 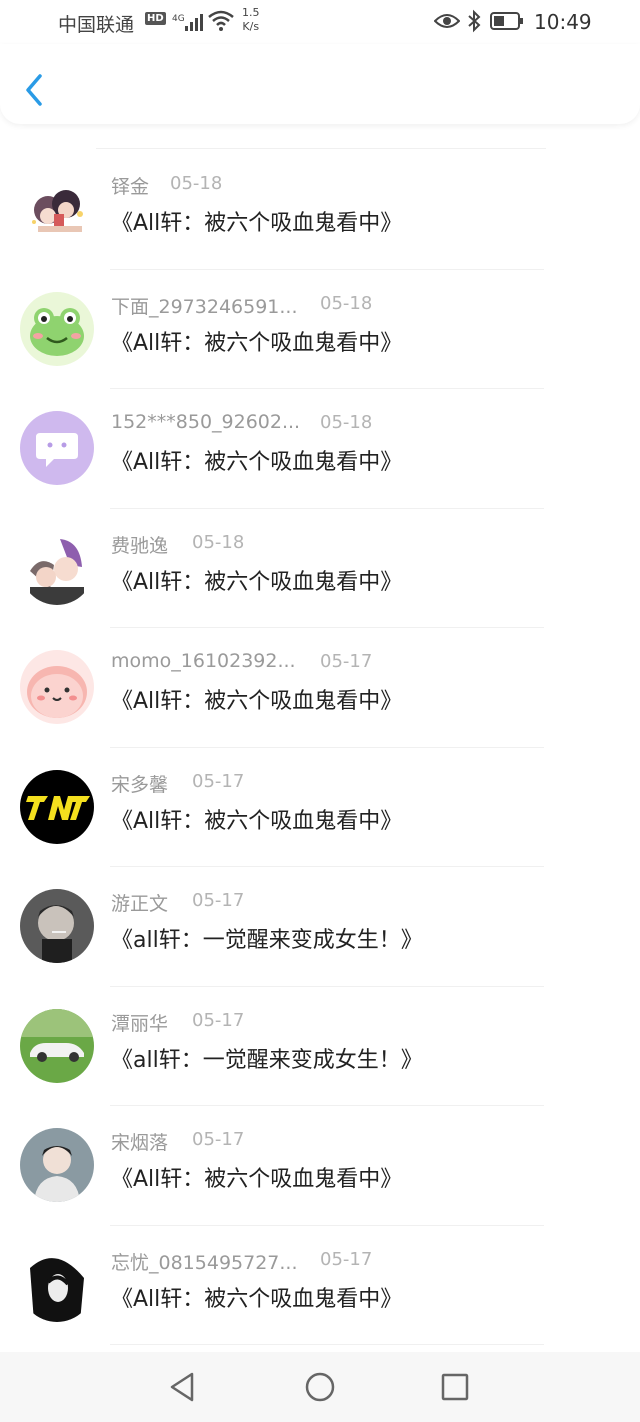 I want to click on system-nav-bar, so click(x=320, y=1387).